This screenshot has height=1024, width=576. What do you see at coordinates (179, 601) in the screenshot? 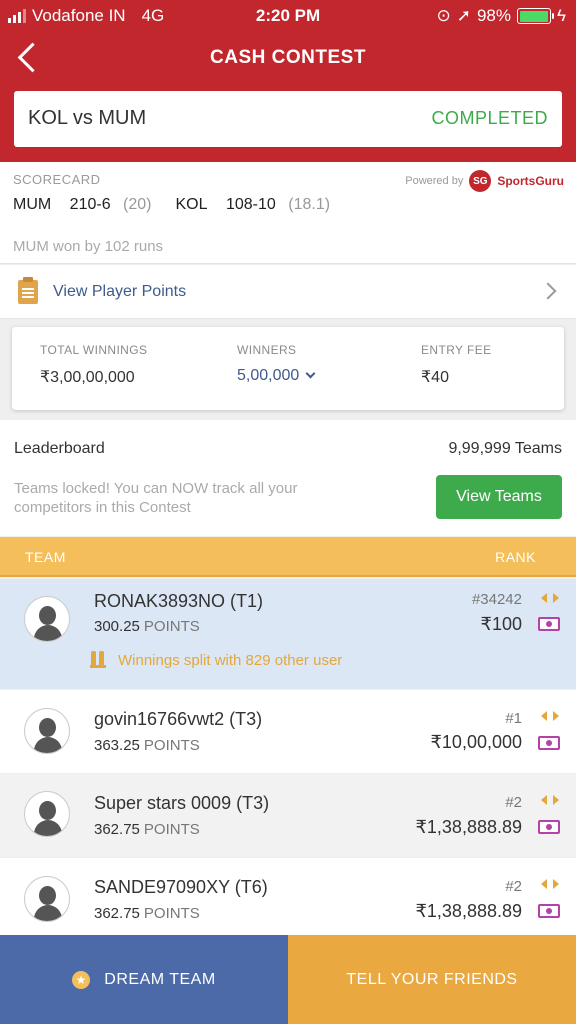
I see `team-name: RONAK3893NO (T1)` at bounding box center [179, 601].